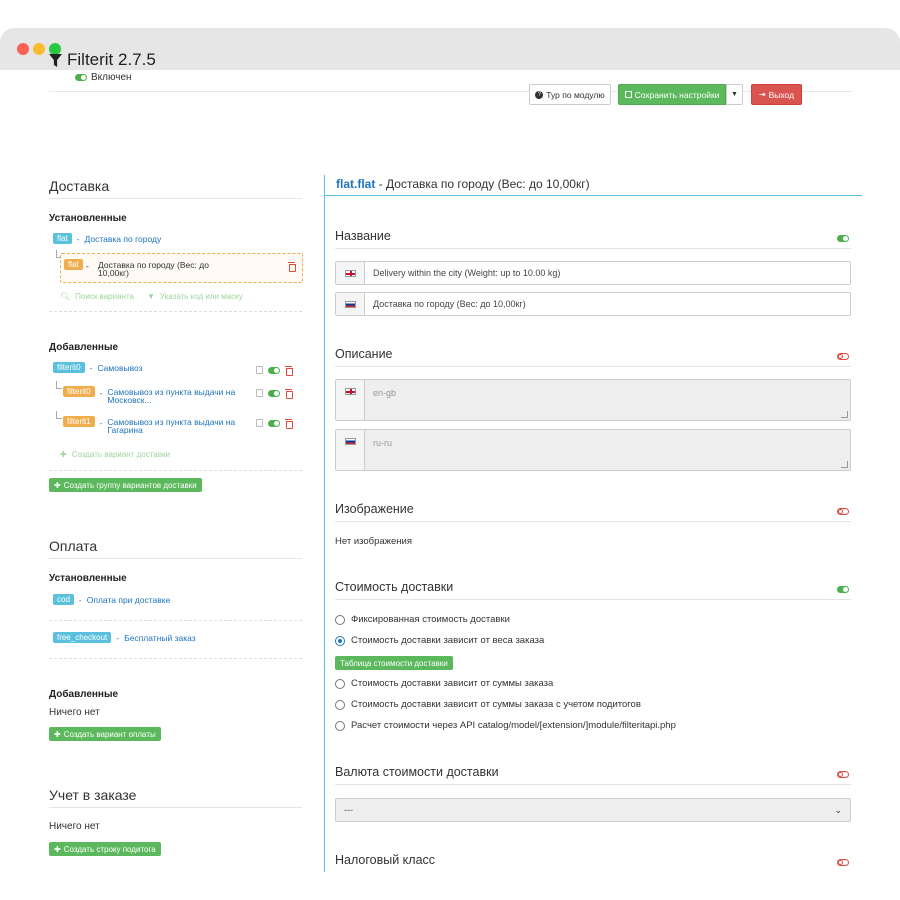  Describe the element at coordinates (109, 849) in the screenshot. I see `create-order-total-label: Создать строку подитога` at that location.